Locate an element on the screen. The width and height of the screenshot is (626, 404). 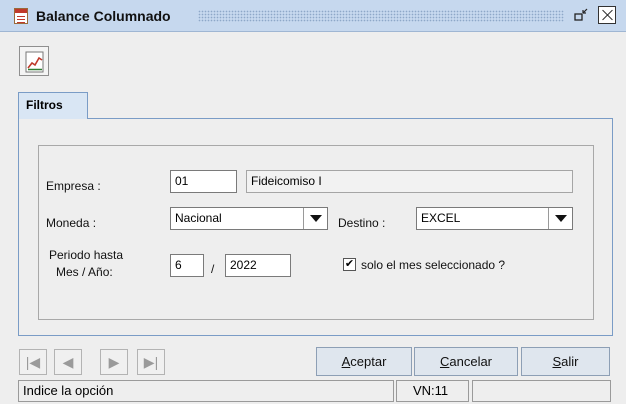
first-record-button: |◀ is located at coordinates (33, 362).